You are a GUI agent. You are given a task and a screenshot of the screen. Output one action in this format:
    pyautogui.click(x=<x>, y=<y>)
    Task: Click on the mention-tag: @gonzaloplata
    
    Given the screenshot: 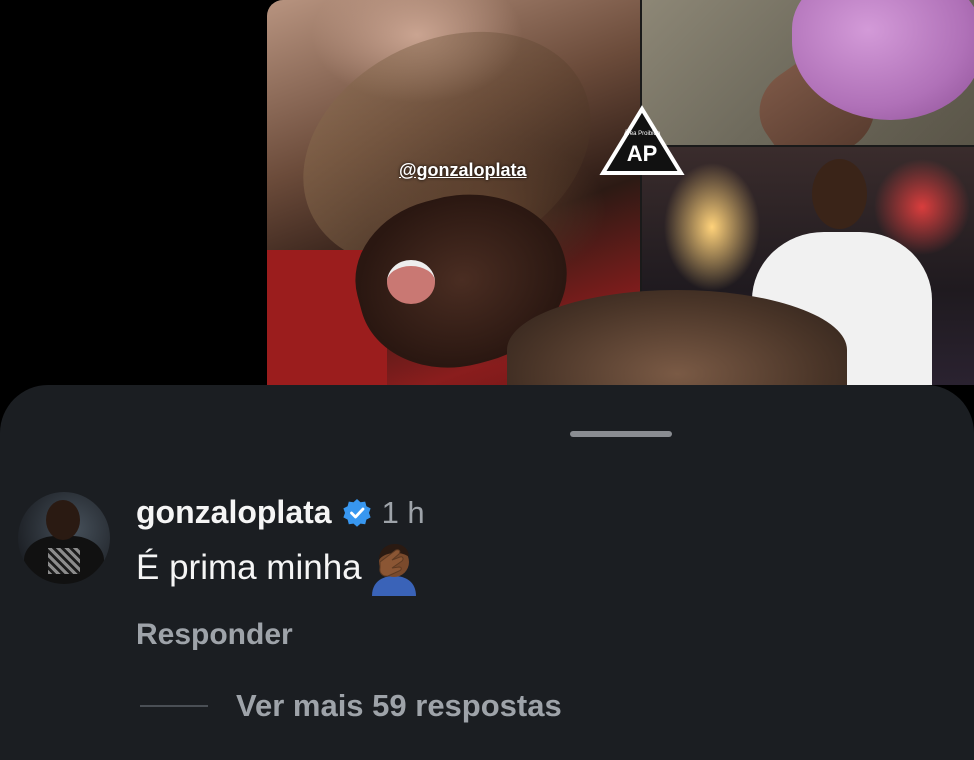 What is the action you would take?
    pyautogui.click(x=463, y=170)
    